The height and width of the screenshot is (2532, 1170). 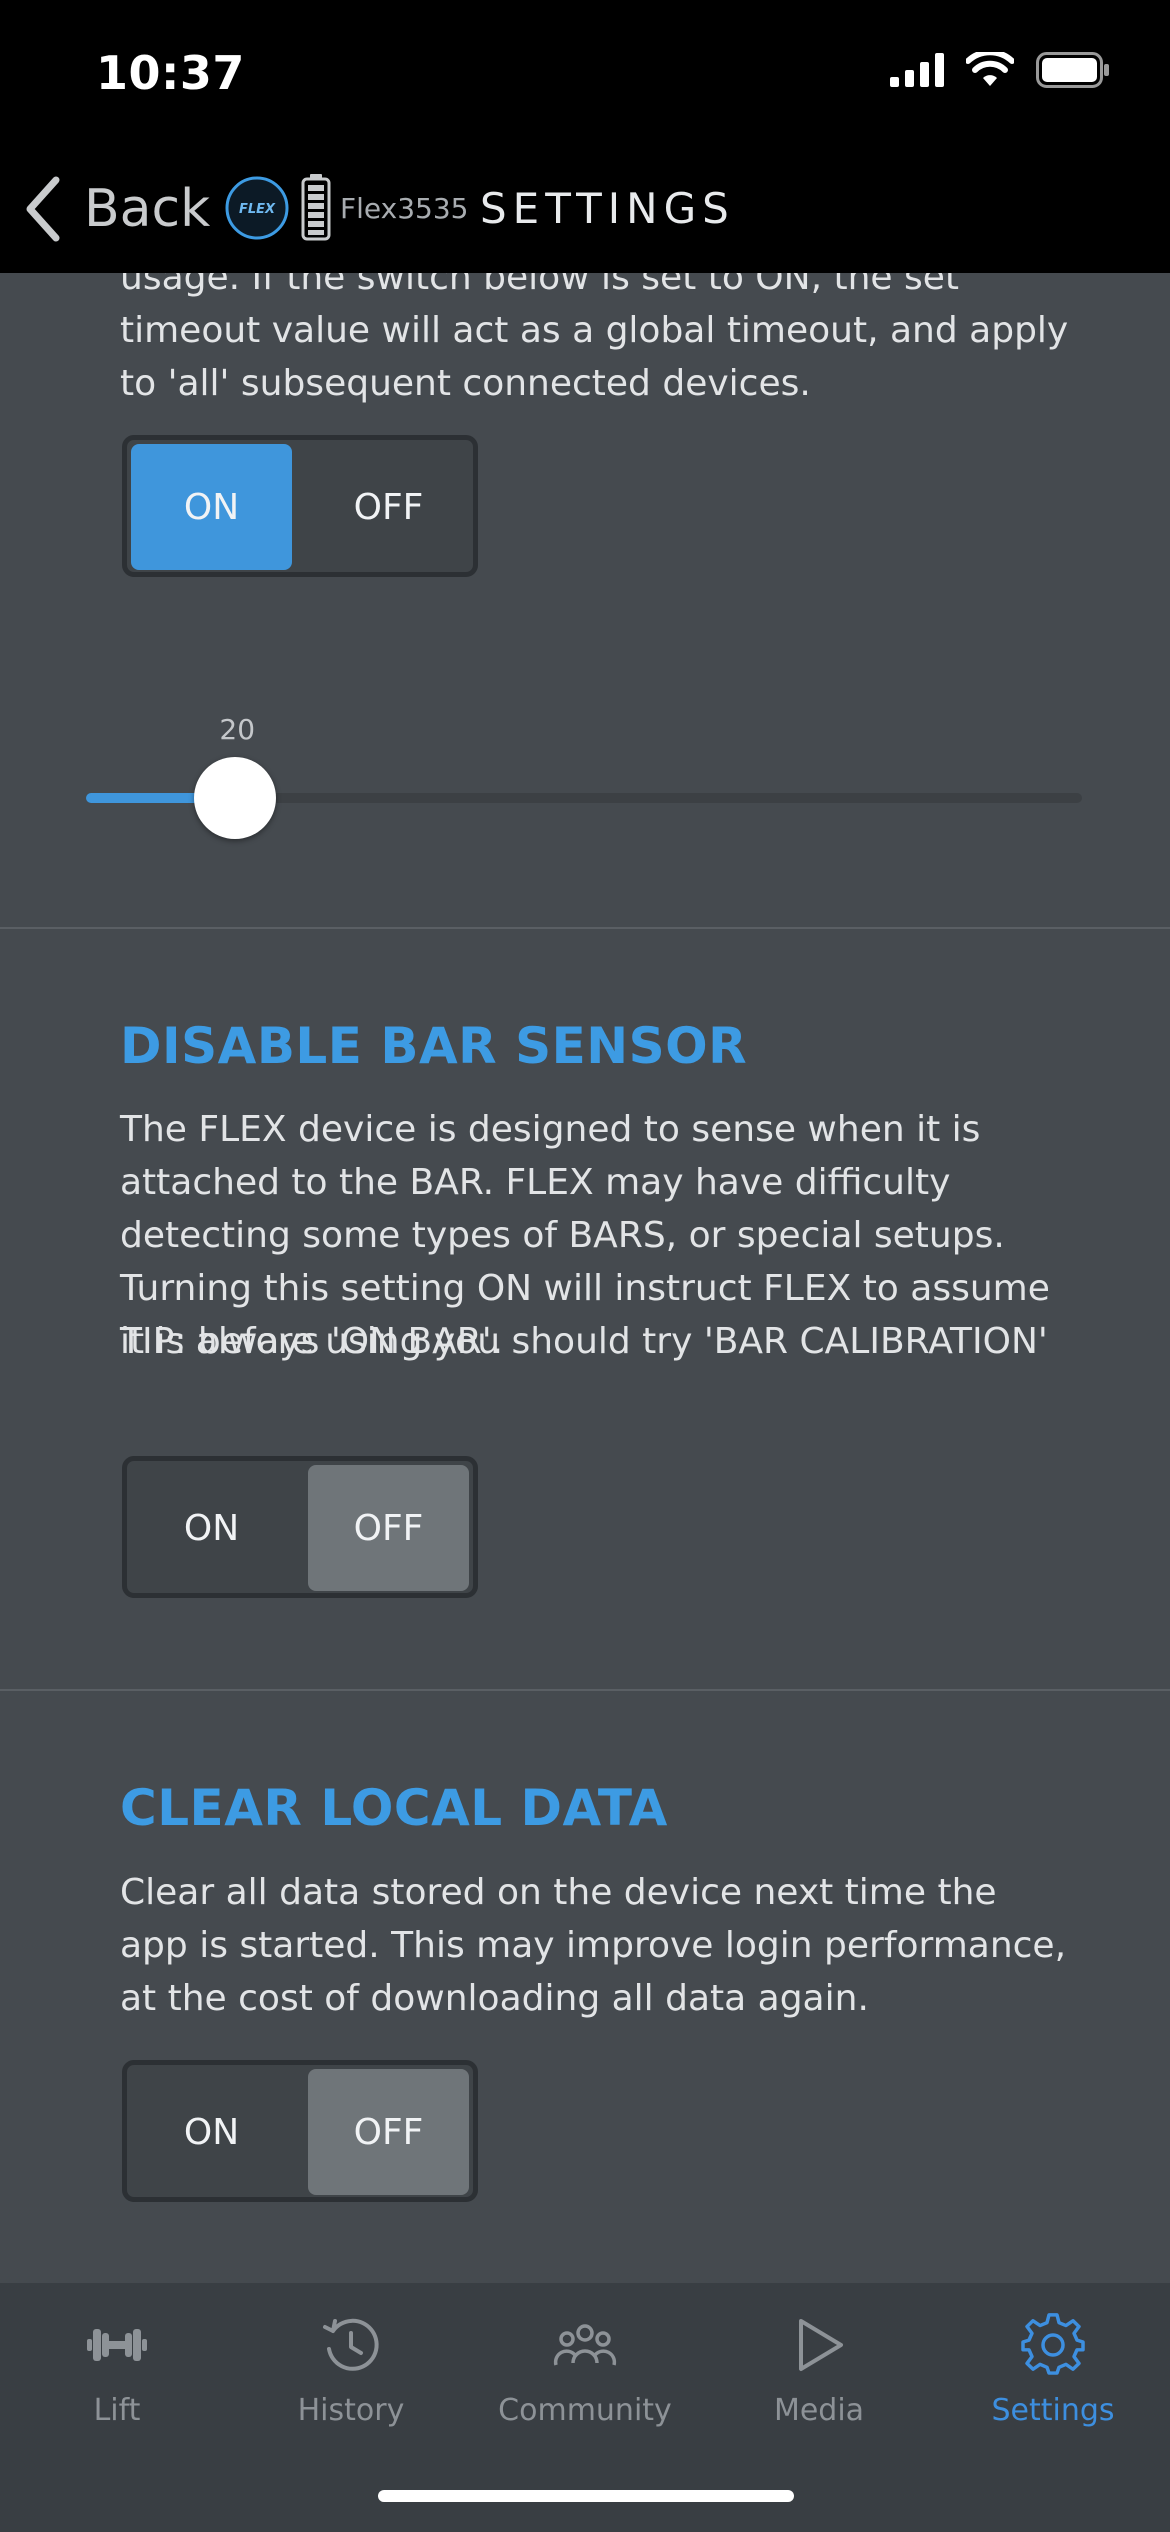 I want to click on status-time: 10:37, so click(x=170, y=73).